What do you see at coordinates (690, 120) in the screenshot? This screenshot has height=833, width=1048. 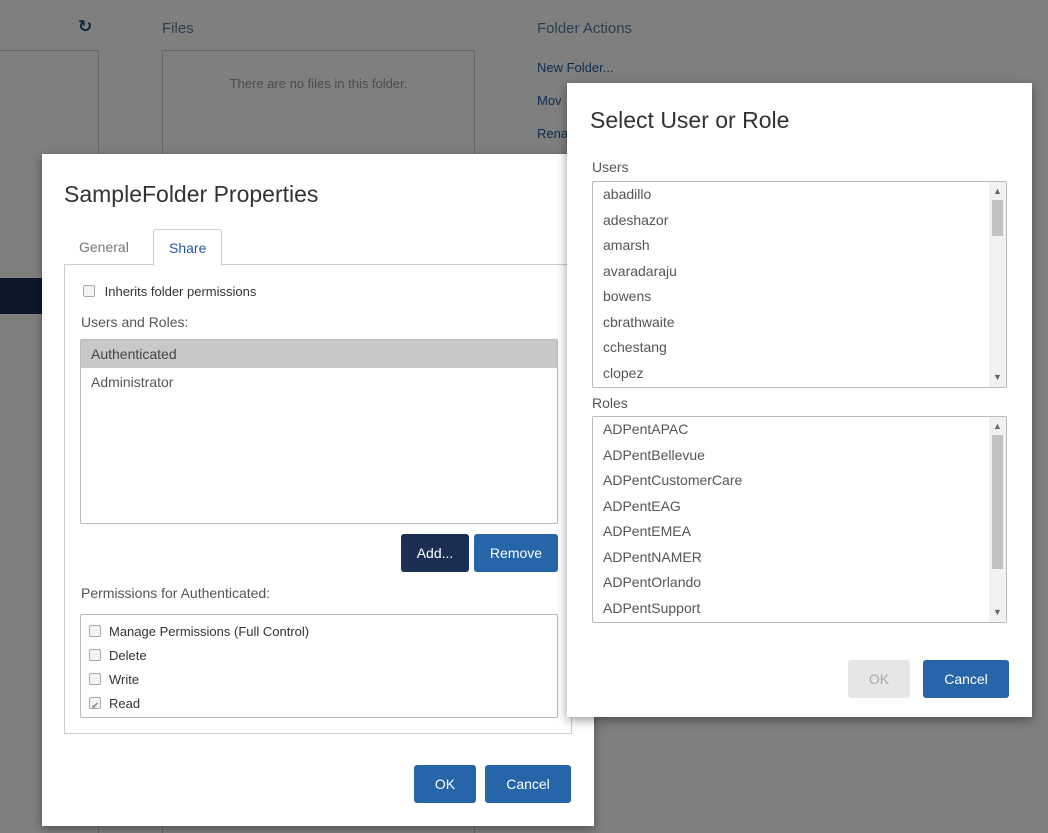 I see `select-dialog-title: Select User or Role` at bounding box center [690, 120].